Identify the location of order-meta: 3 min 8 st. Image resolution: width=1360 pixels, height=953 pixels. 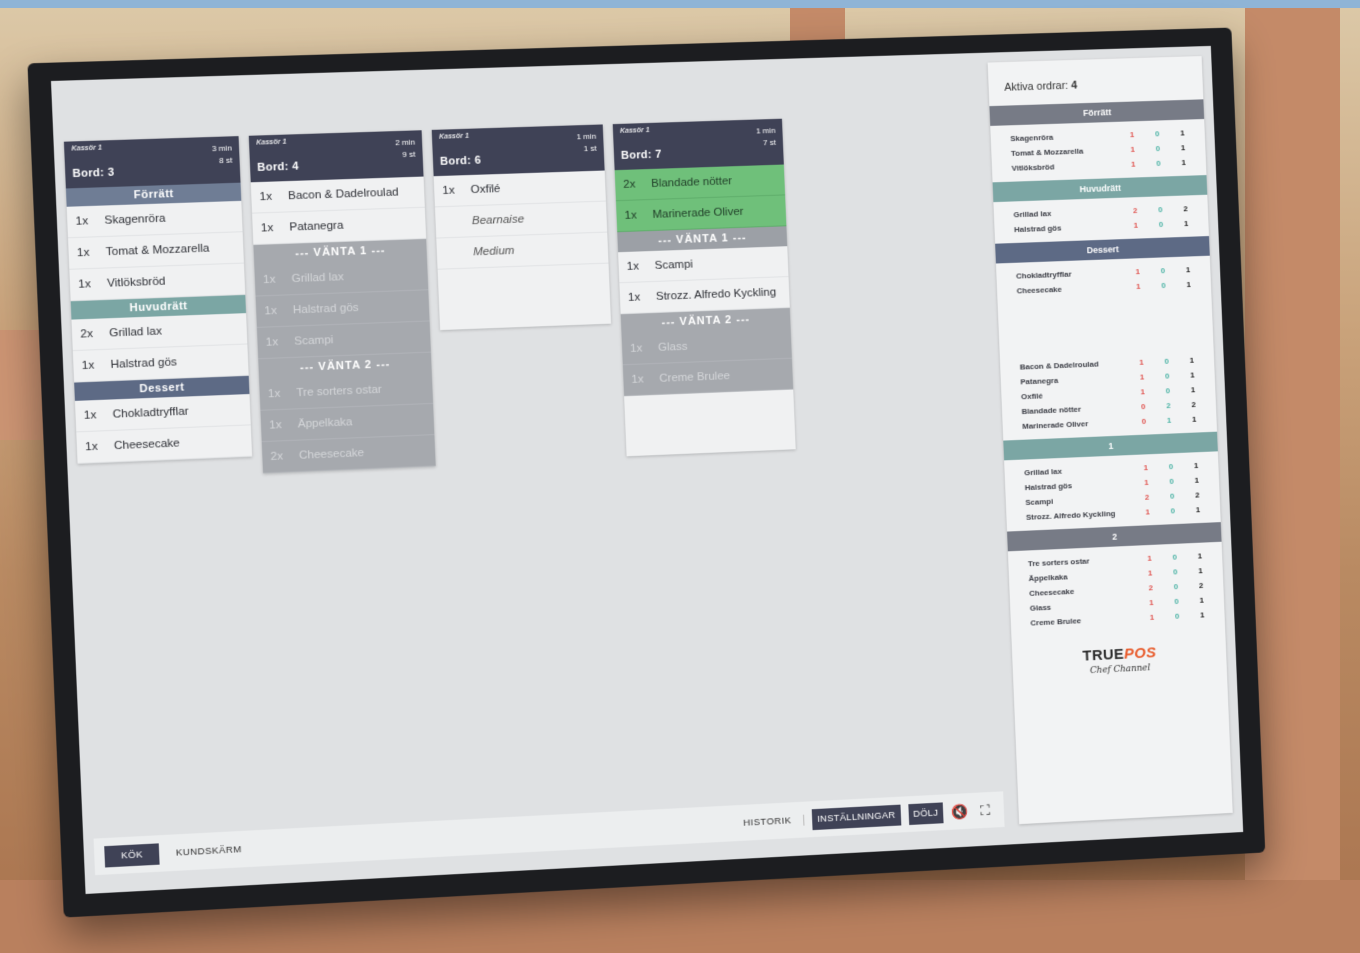
(222, 154).